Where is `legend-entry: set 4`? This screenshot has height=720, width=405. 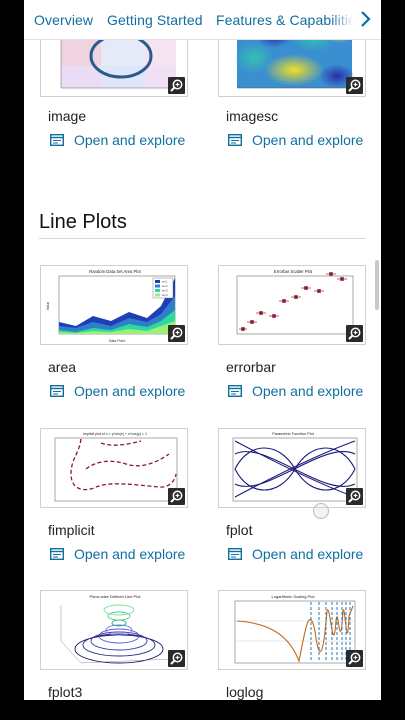
legend-entry: set 4 is located at coordinates (165, 295).